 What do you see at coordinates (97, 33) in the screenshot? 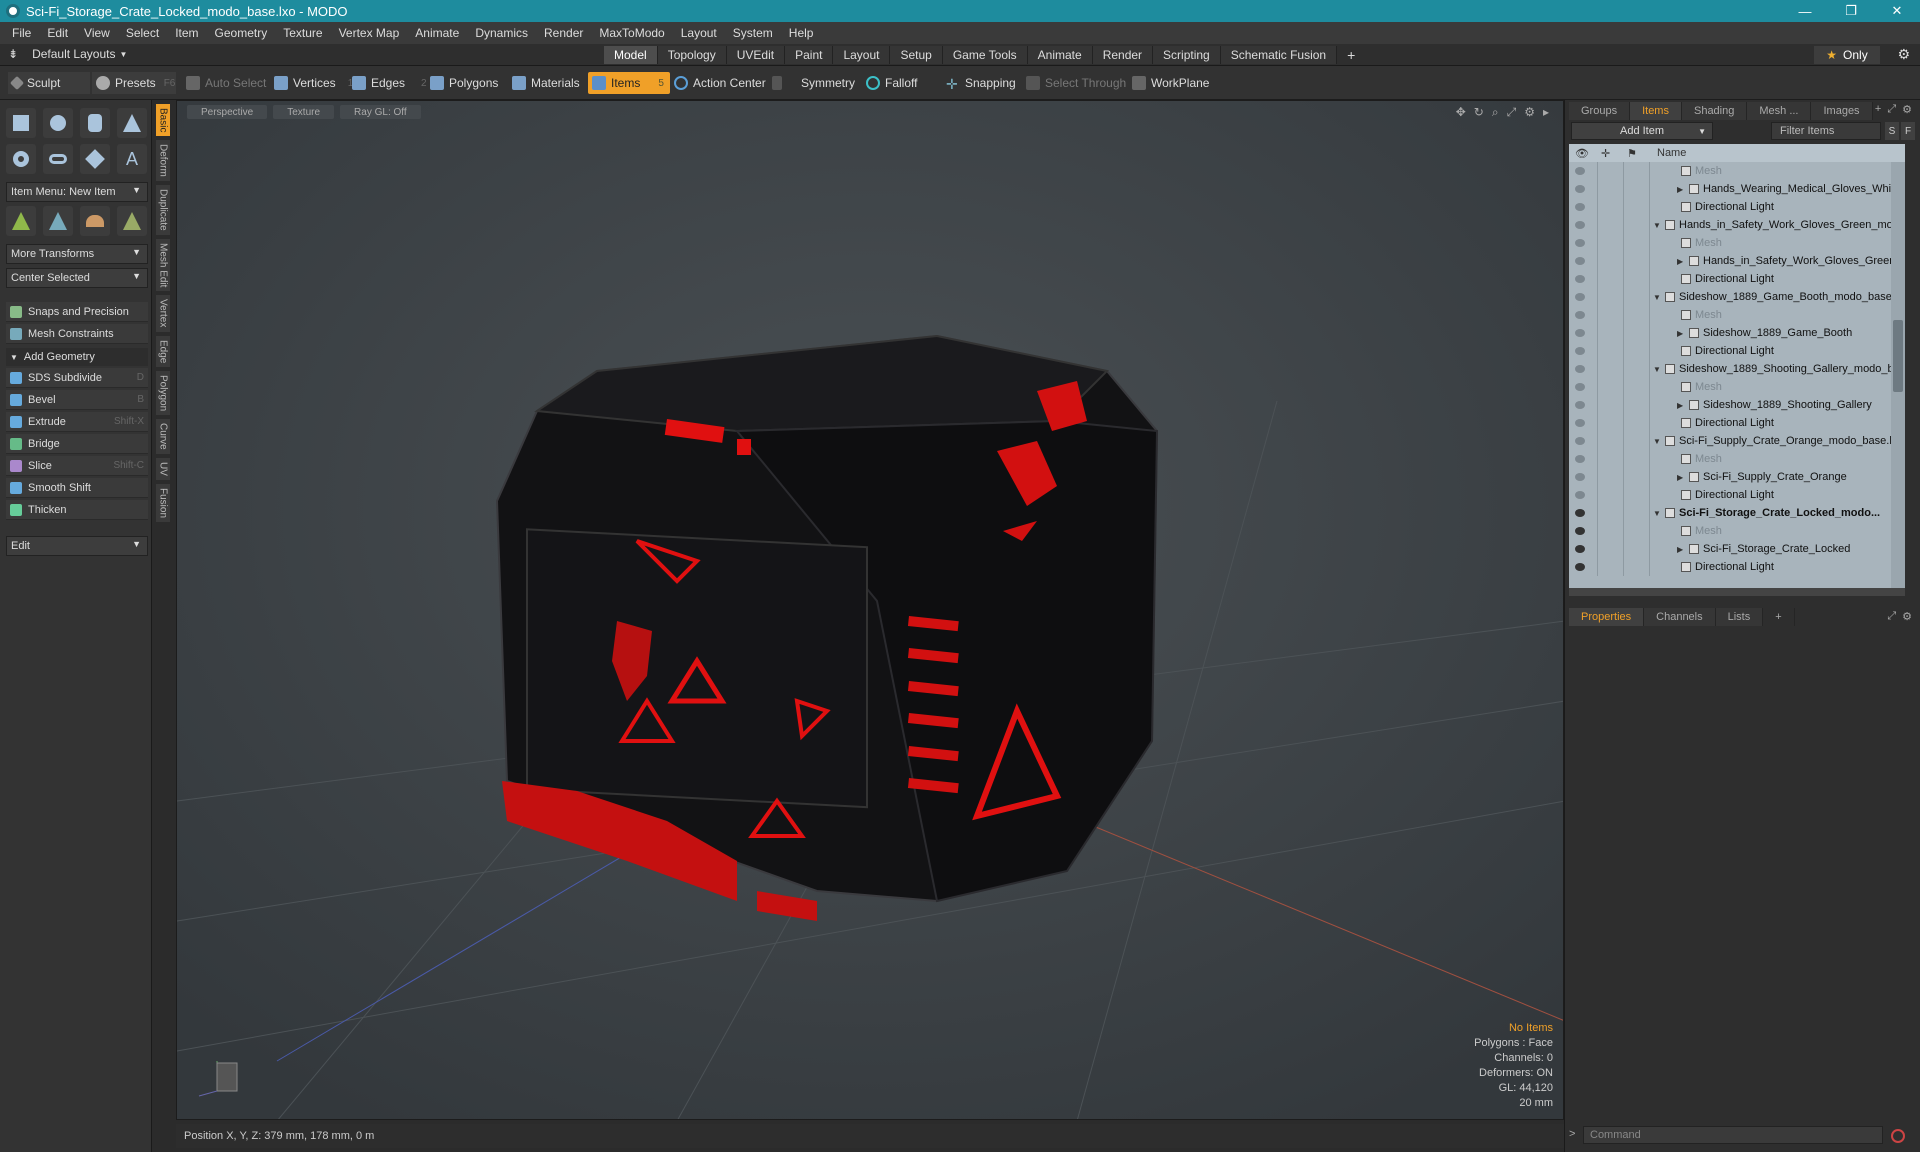
I see `menu-view: View` at bounding box center [97, 33].